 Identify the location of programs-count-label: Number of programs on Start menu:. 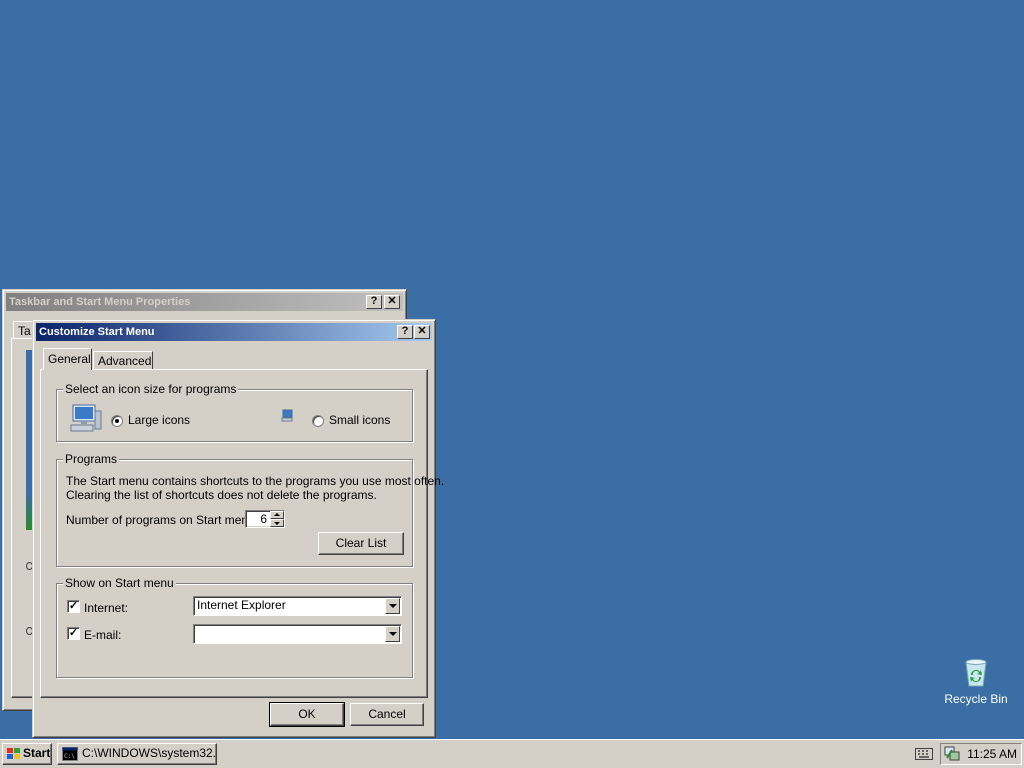
(162, 520).